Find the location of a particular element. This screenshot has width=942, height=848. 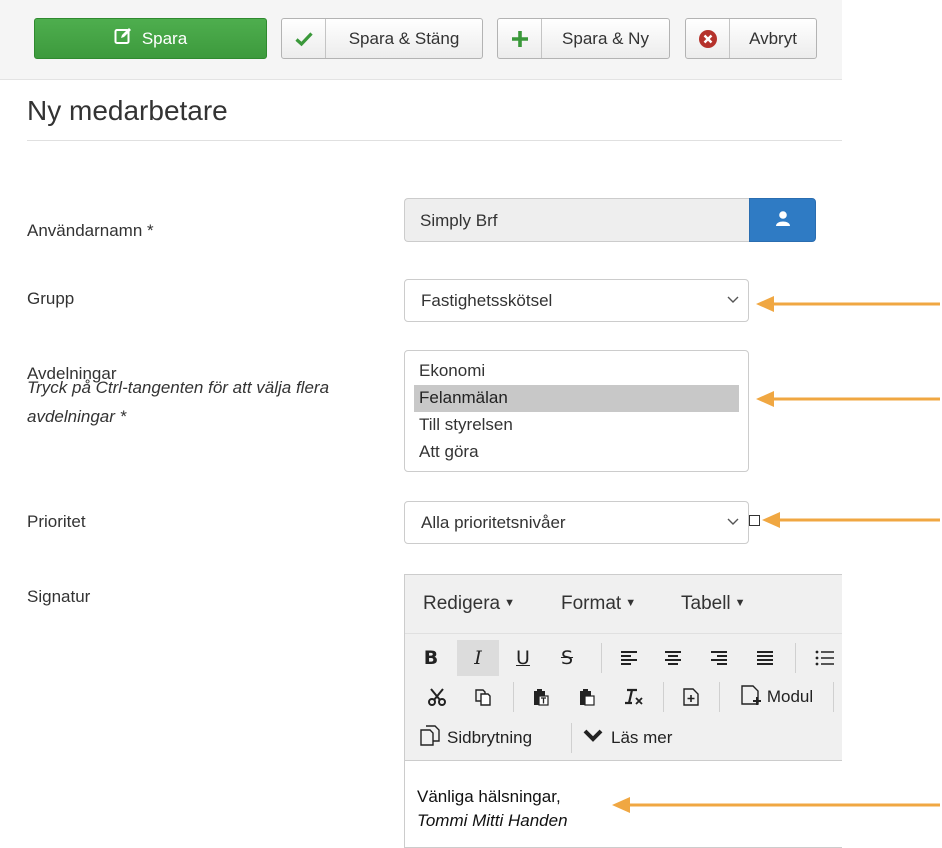

signature-label: Signatur is located at coordinates (59, 596).